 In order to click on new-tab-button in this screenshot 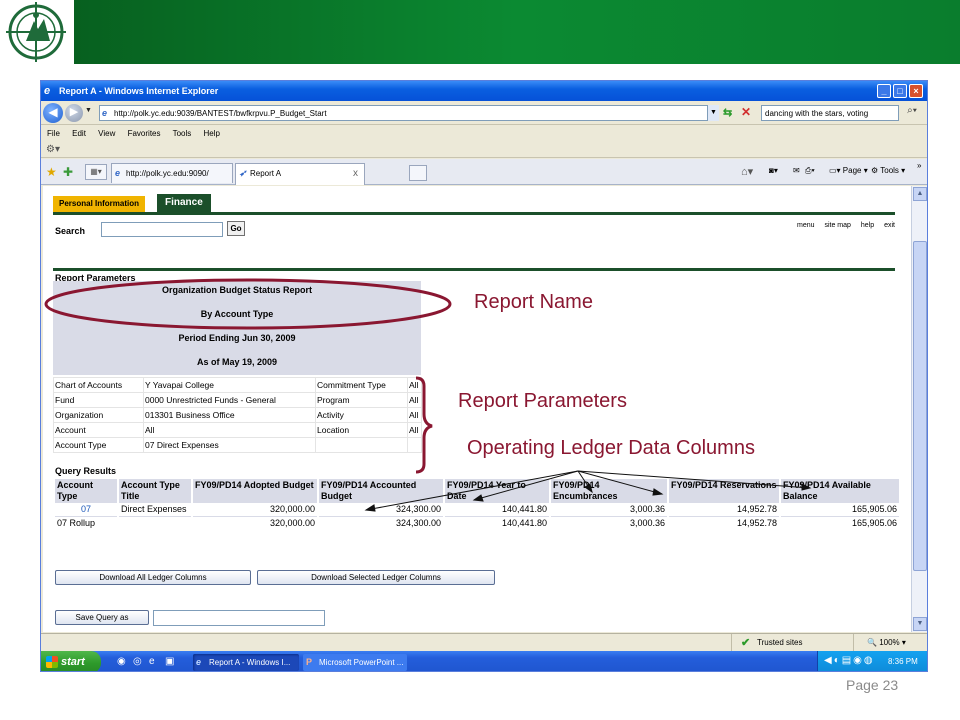, I will do `click(418, 173)`.